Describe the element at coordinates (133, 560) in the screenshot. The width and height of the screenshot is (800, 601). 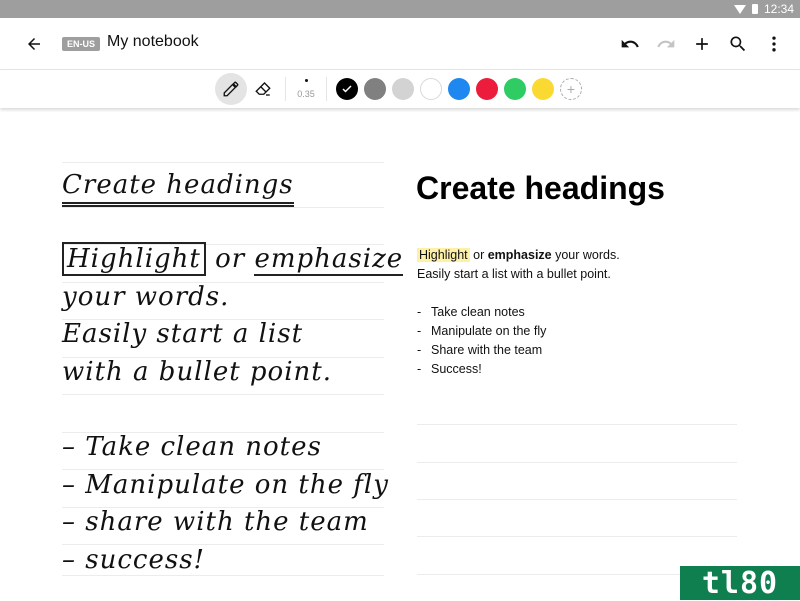
I see `handwritten-bullet-item: – success!` at that location.